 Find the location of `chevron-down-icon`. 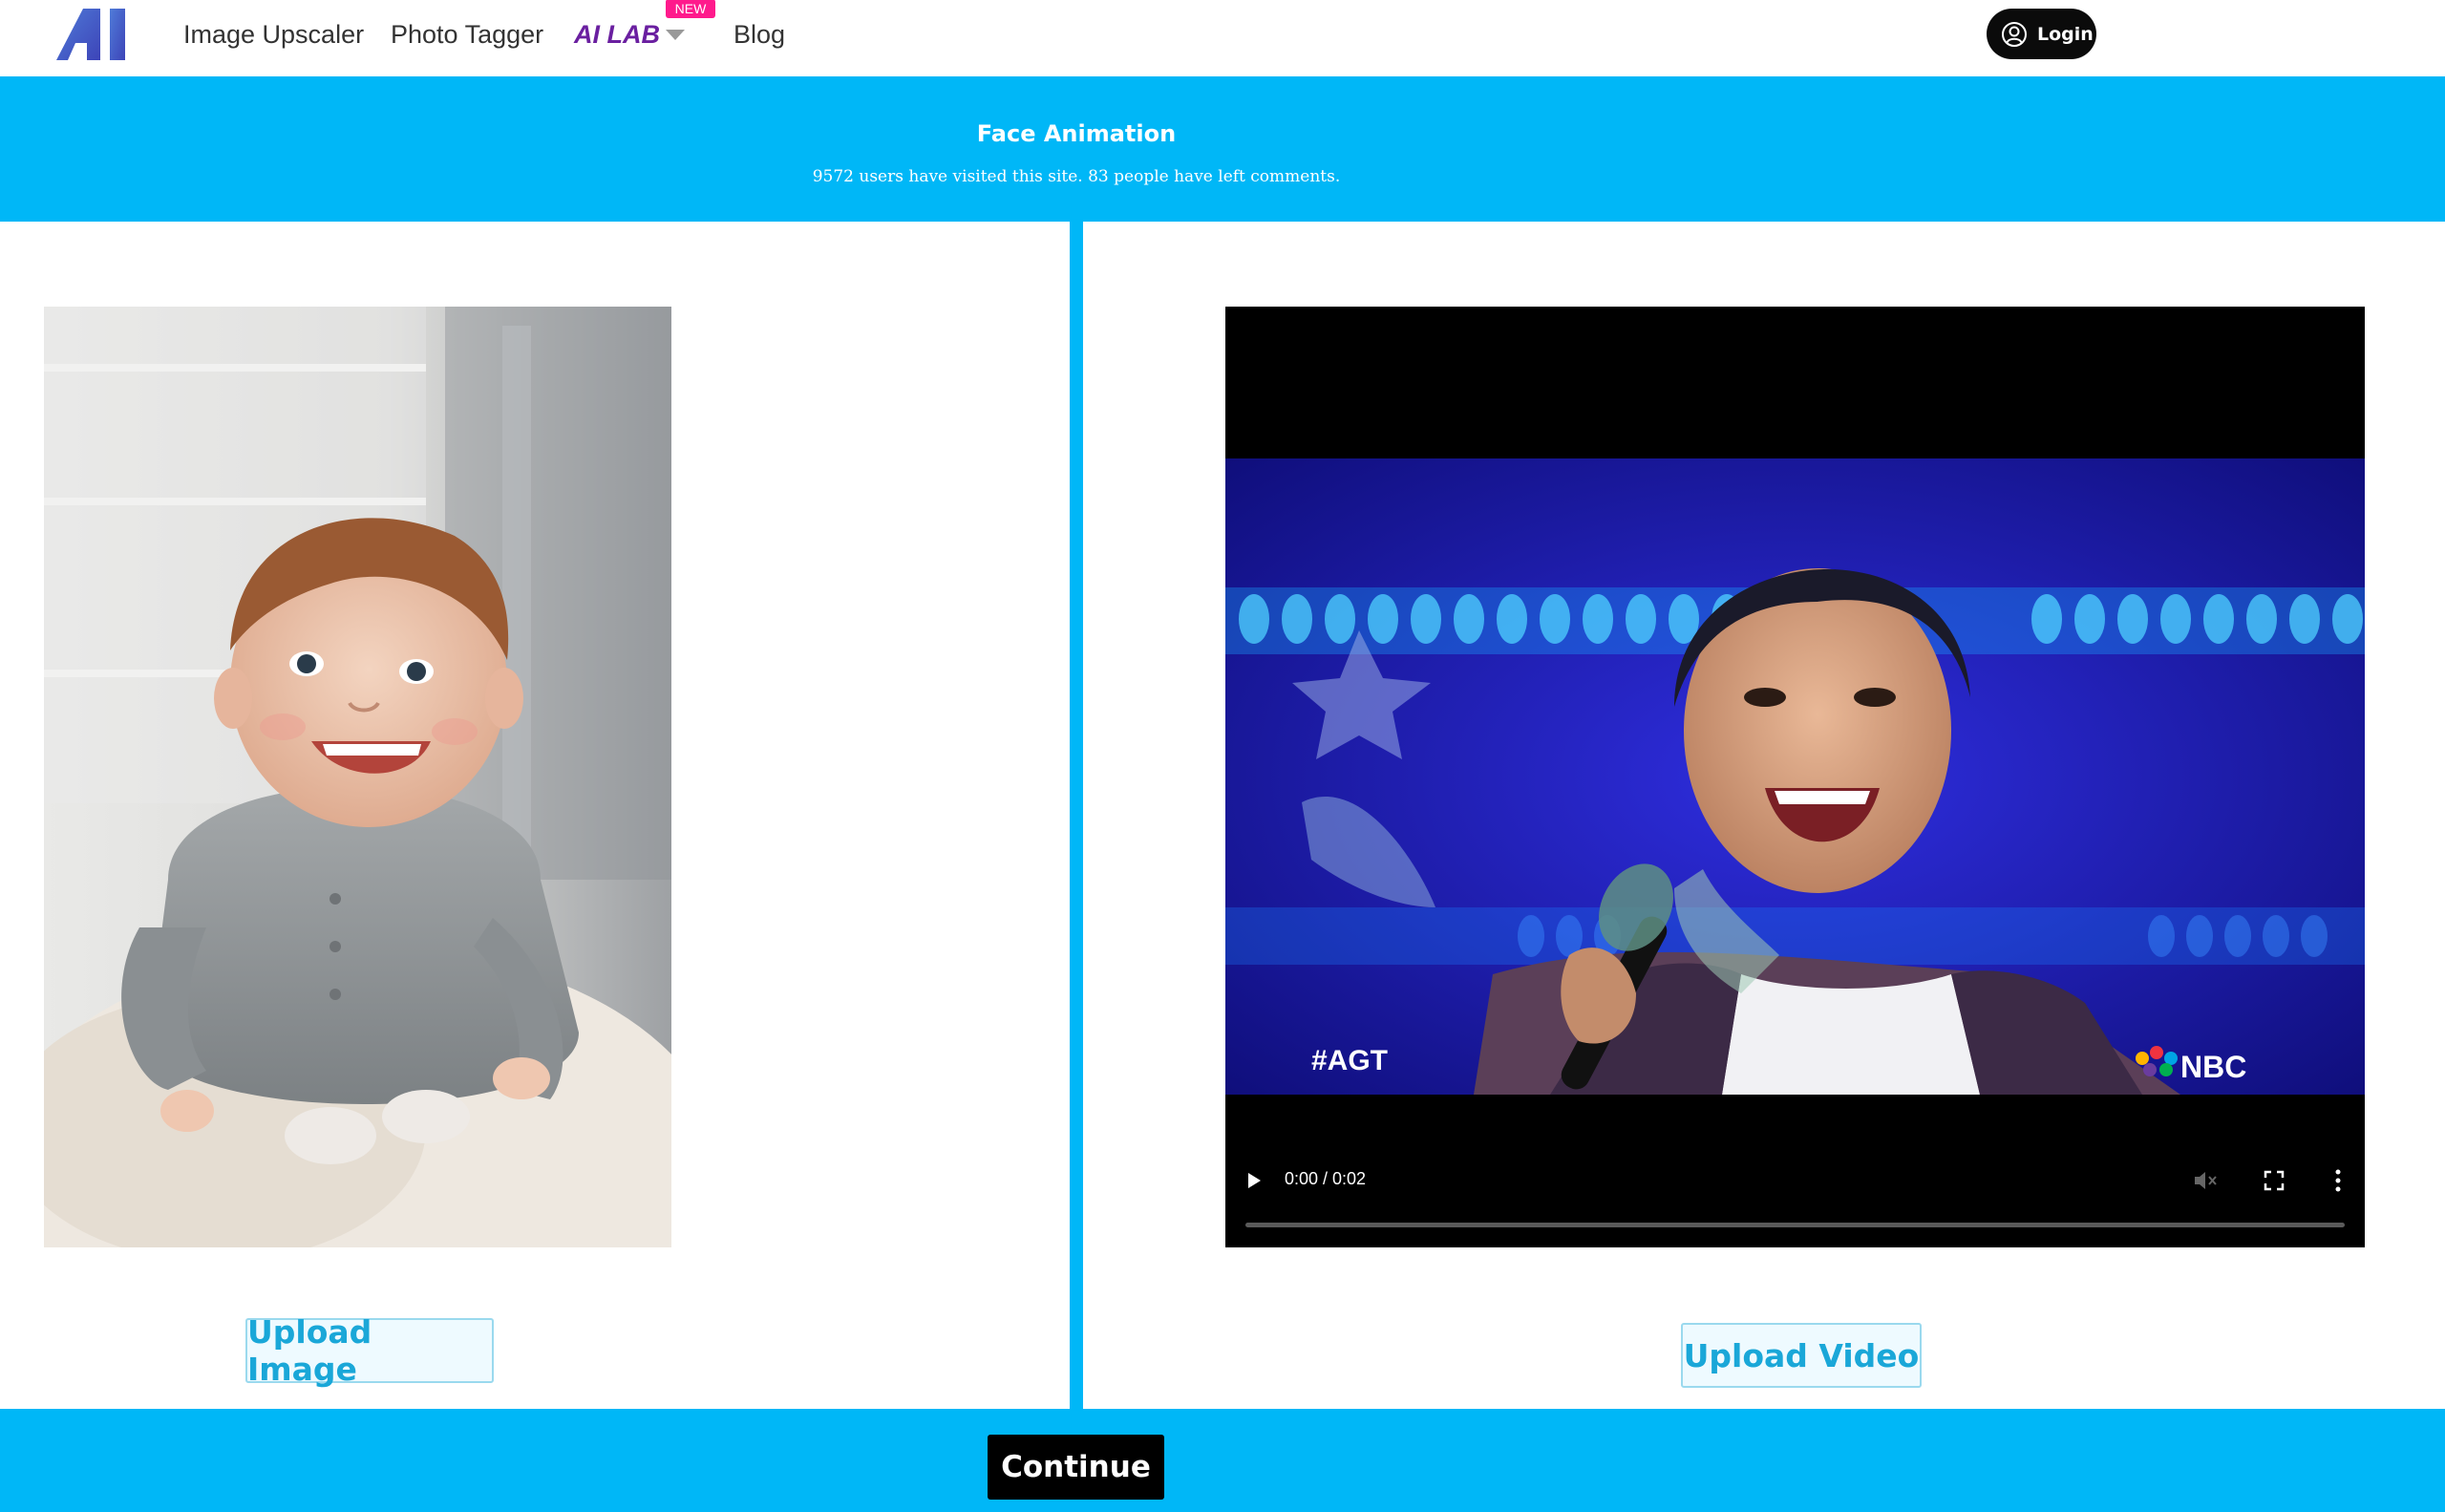

chevron-down-icon is located at coordinates (676, 35).